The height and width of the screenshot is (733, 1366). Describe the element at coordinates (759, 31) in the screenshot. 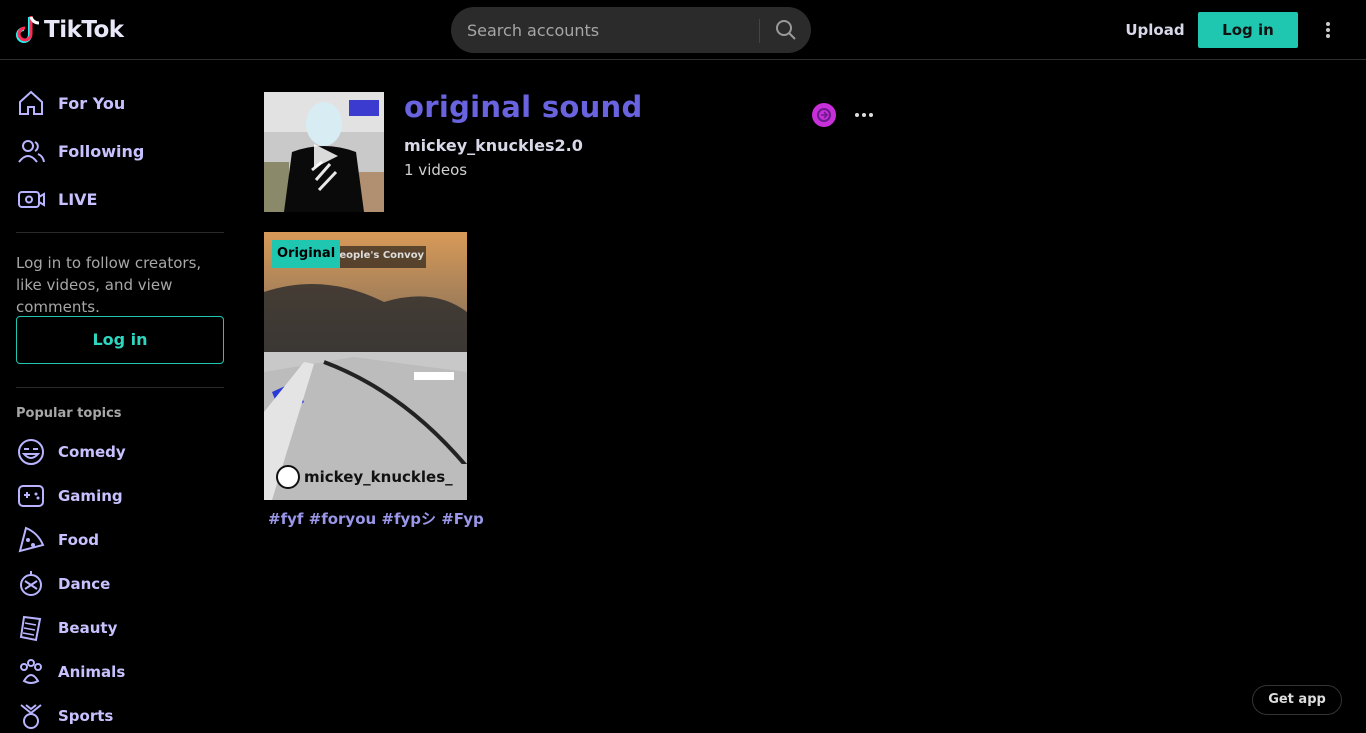

I see `search-divider` at that location.